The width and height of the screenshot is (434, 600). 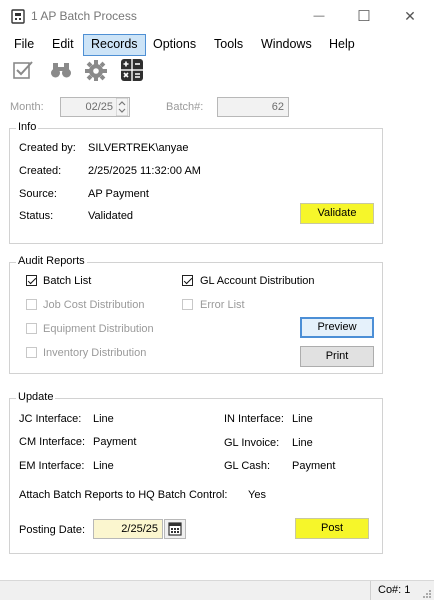 I want to click on close-button: ✕, so click(x=410, y=16).